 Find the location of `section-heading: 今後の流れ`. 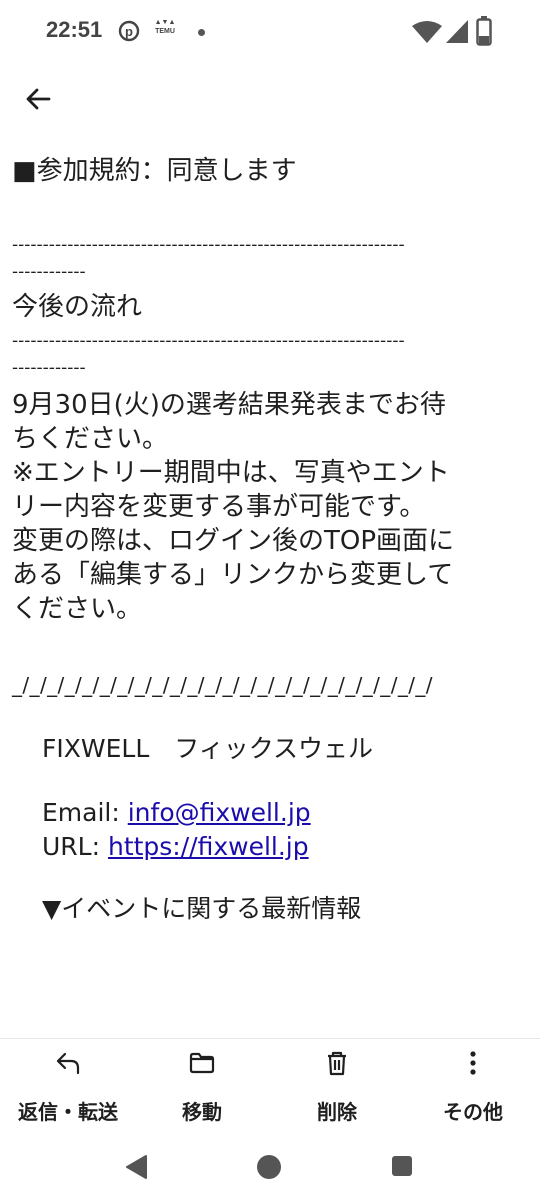

section-heading: 今後の流れ is located at coordinates (77, 307).